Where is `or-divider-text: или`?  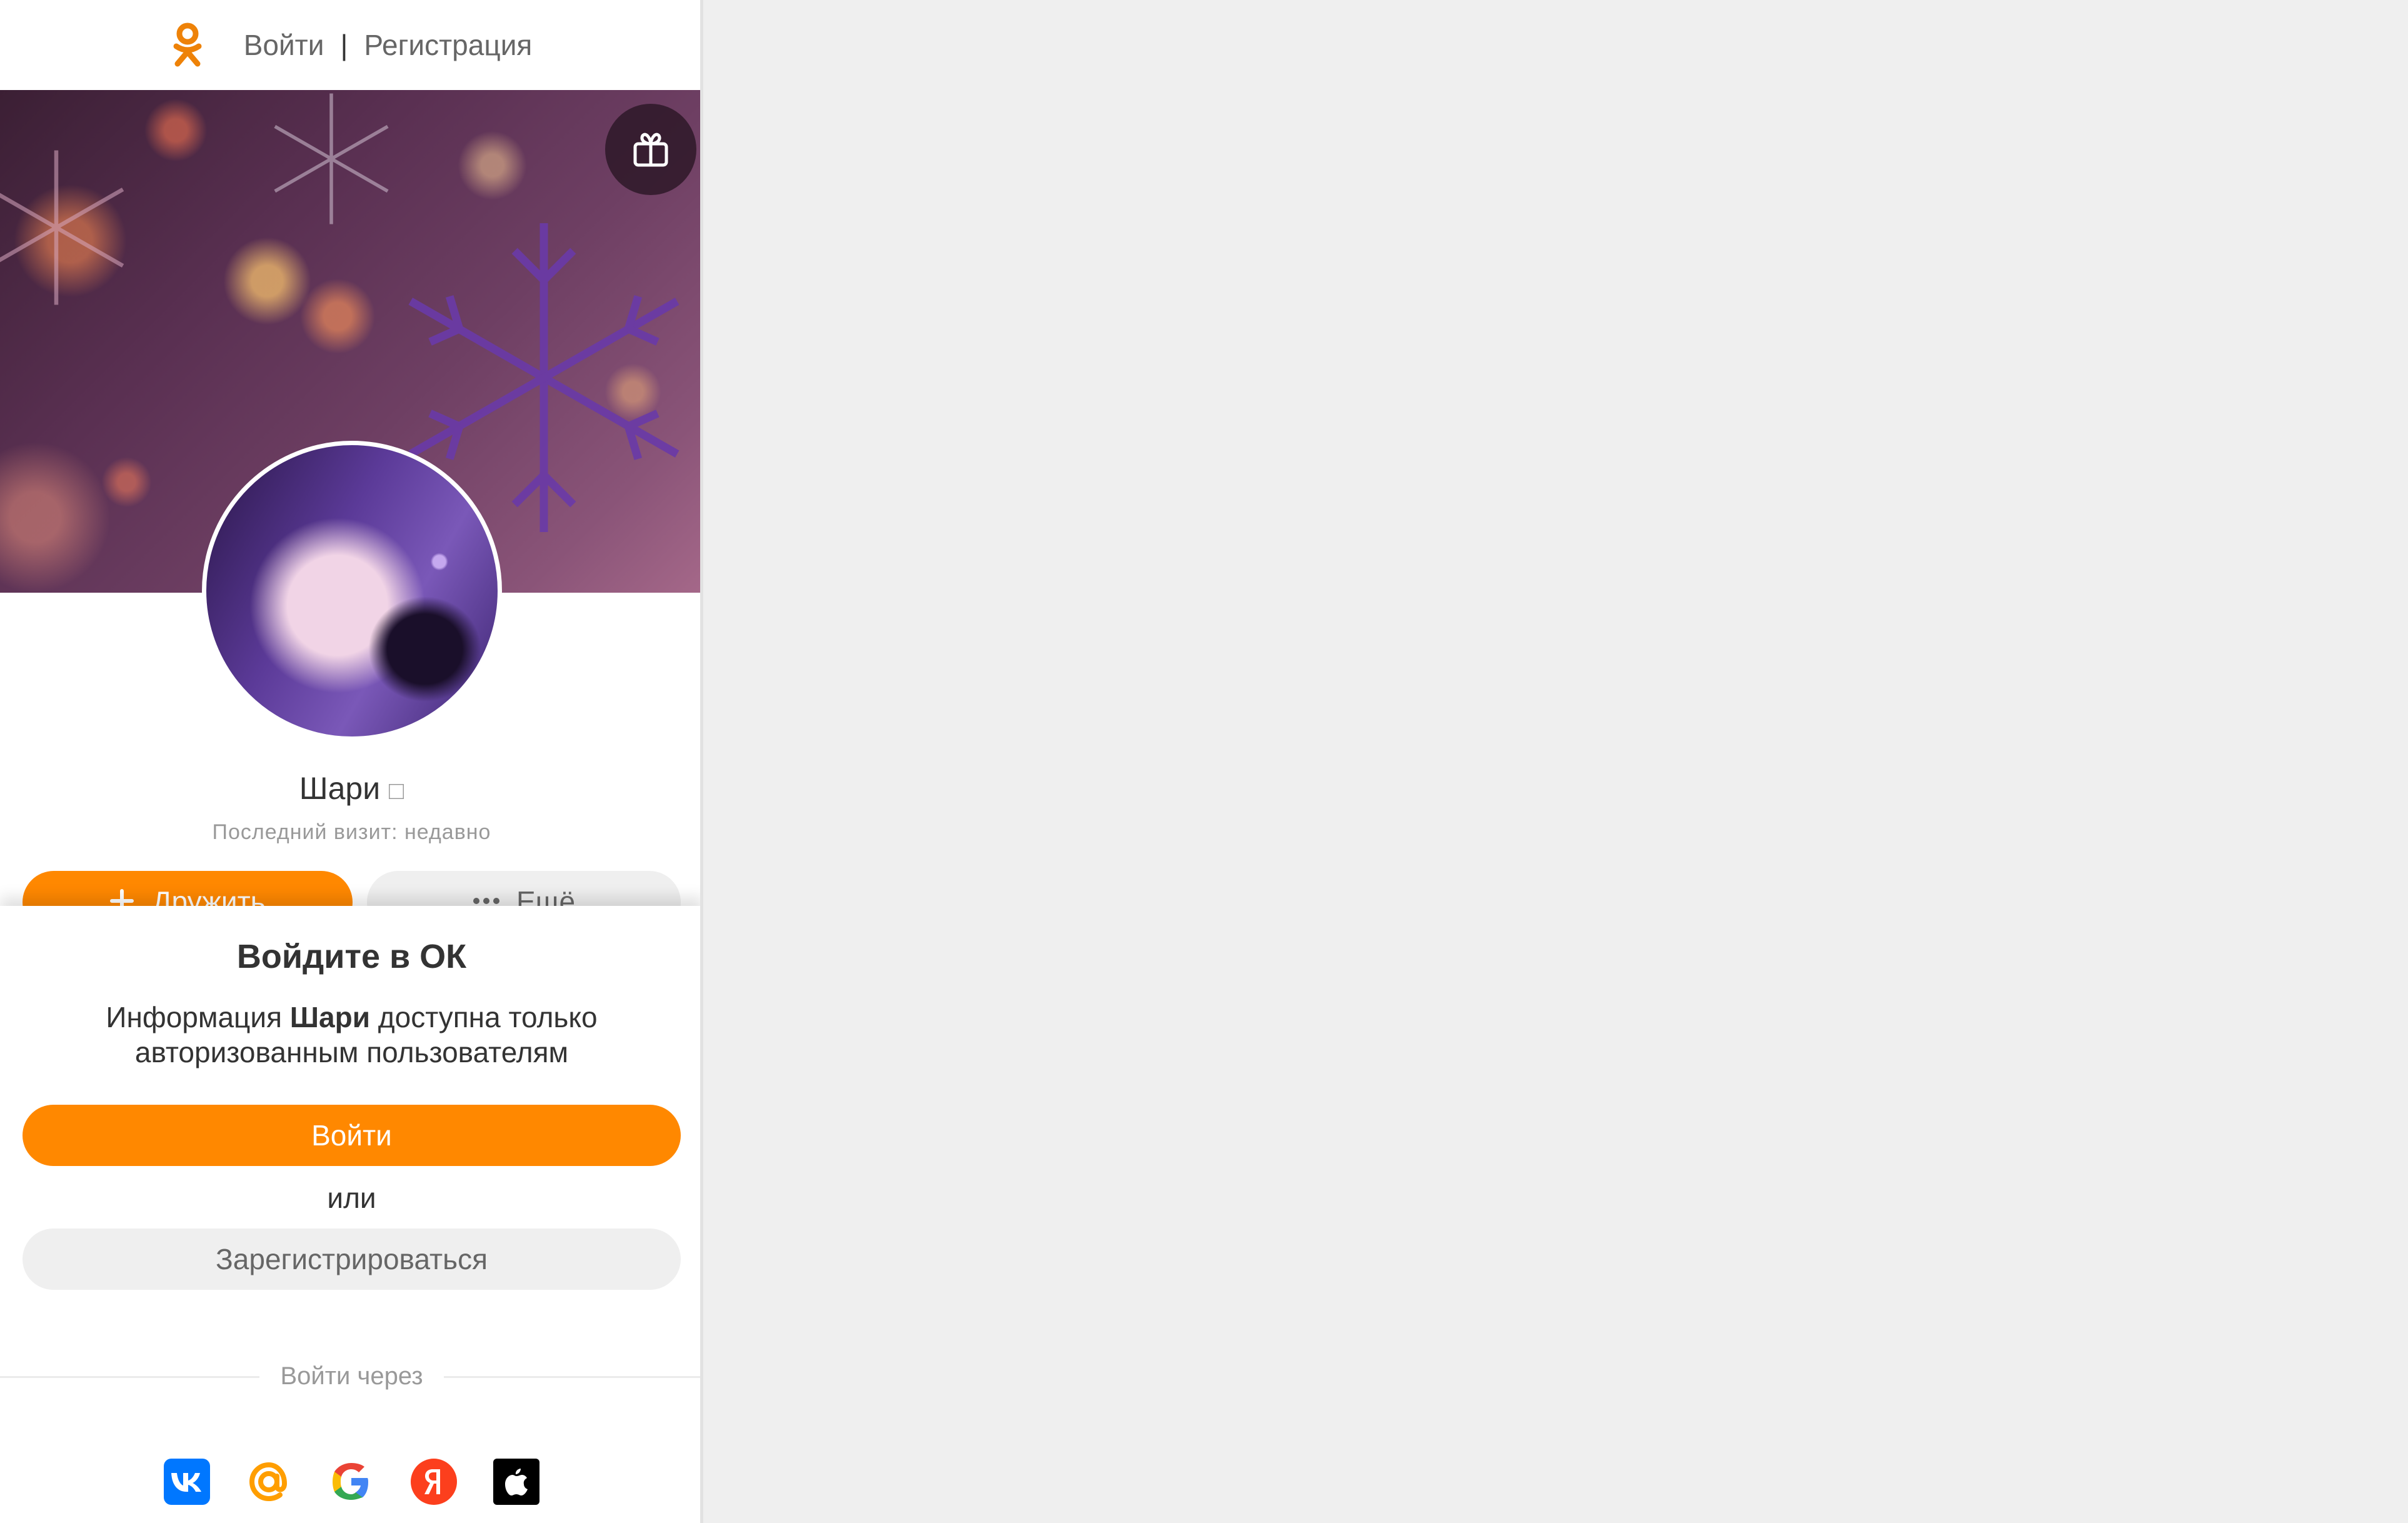 or-divider-text: или is located at coordinates (351, 1198).